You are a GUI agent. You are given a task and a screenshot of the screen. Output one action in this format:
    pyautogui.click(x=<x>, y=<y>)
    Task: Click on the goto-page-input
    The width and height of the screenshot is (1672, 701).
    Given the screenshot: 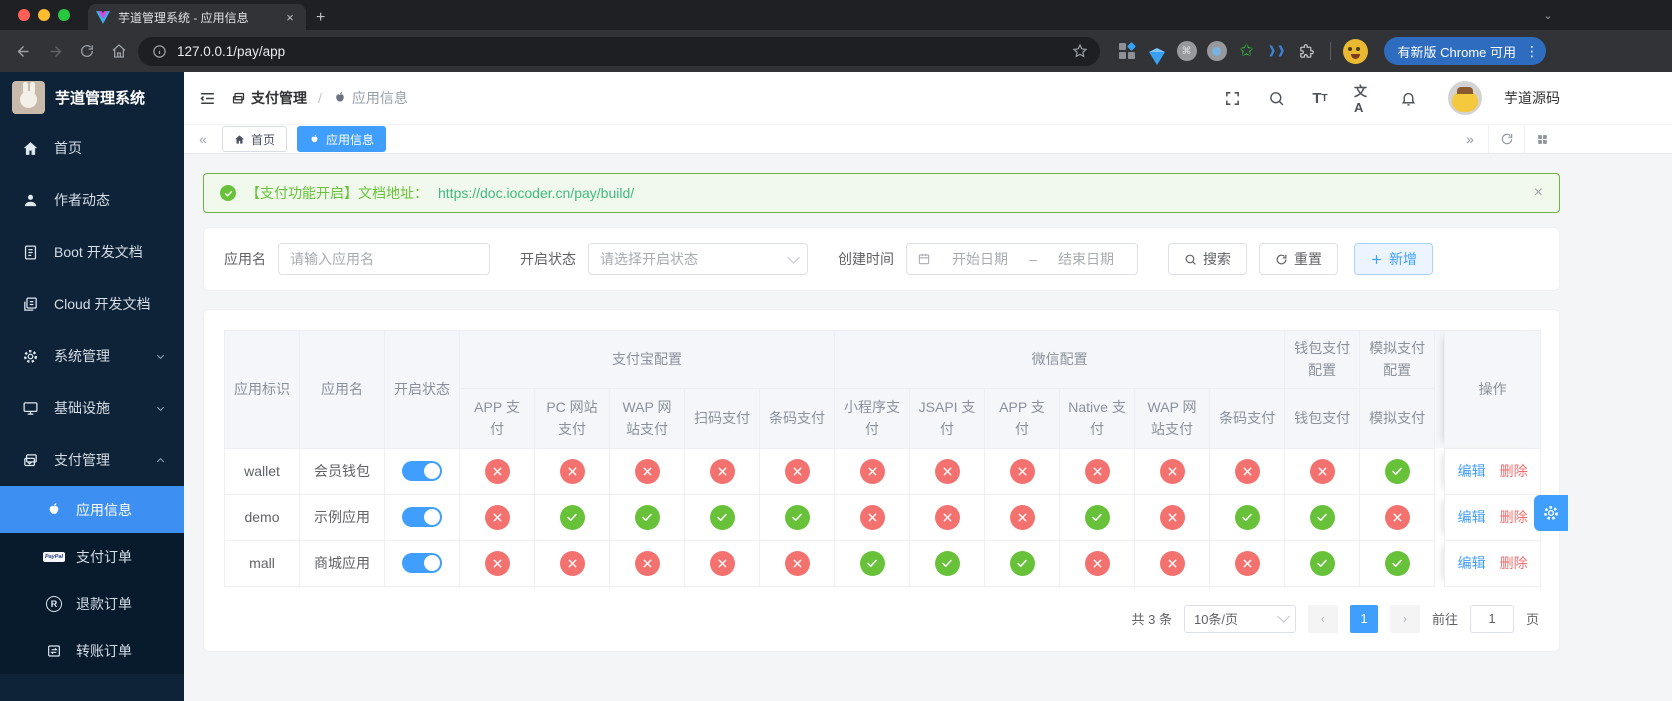 What is the action you would take?
    pyautogui.click(x=1491, y=618)
    